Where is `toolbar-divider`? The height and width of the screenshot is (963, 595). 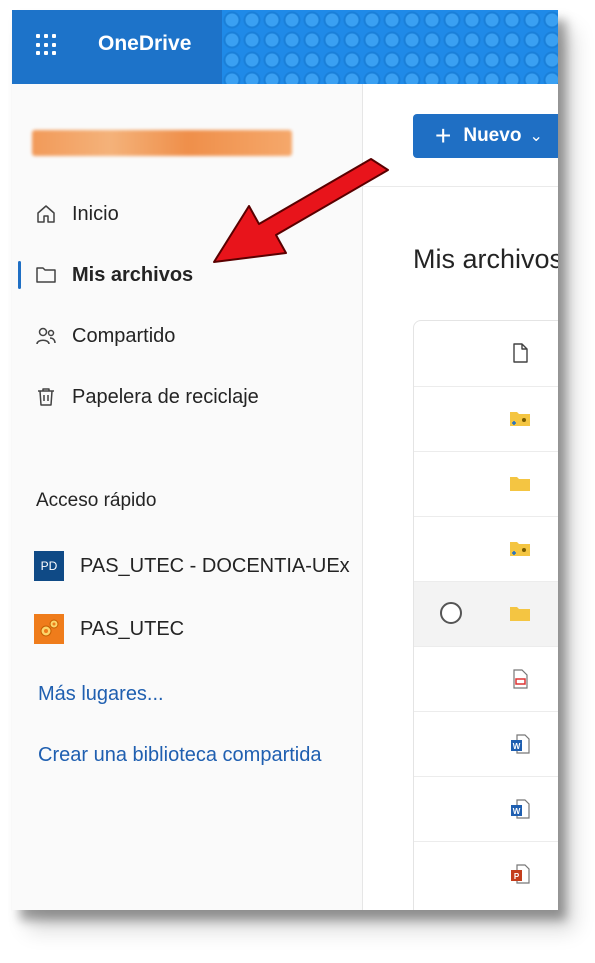
toolbar-divider is located at coordinates (460, 186).